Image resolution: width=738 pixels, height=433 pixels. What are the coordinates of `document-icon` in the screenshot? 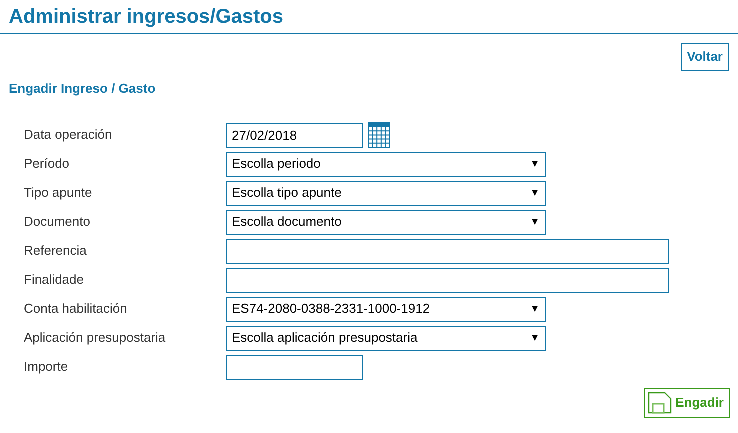 It's located at (660, 403).